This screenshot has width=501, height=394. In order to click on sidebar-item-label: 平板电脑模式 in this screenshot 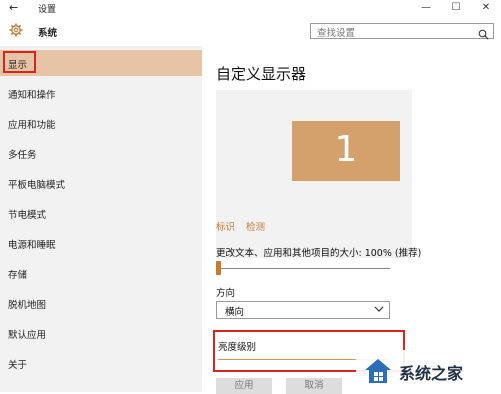, I will do `click(37, 185)`.